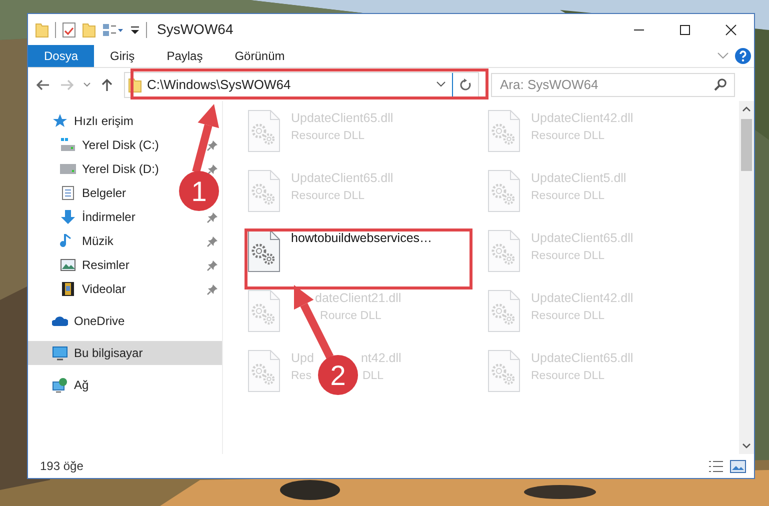 The image size is (769, 506). Describe the element at coordinates (107, 85) in the screenshot. I see `up-arrow-icon` at that location.